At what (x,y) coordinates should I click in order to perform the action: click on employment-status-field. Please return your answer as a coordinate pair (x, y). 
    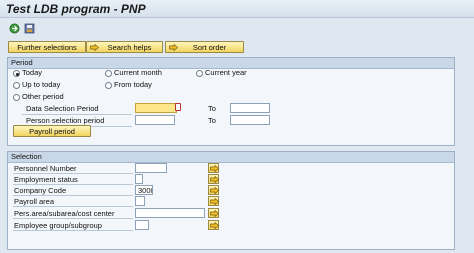
    Looking at the image, I should click on (139, 179).